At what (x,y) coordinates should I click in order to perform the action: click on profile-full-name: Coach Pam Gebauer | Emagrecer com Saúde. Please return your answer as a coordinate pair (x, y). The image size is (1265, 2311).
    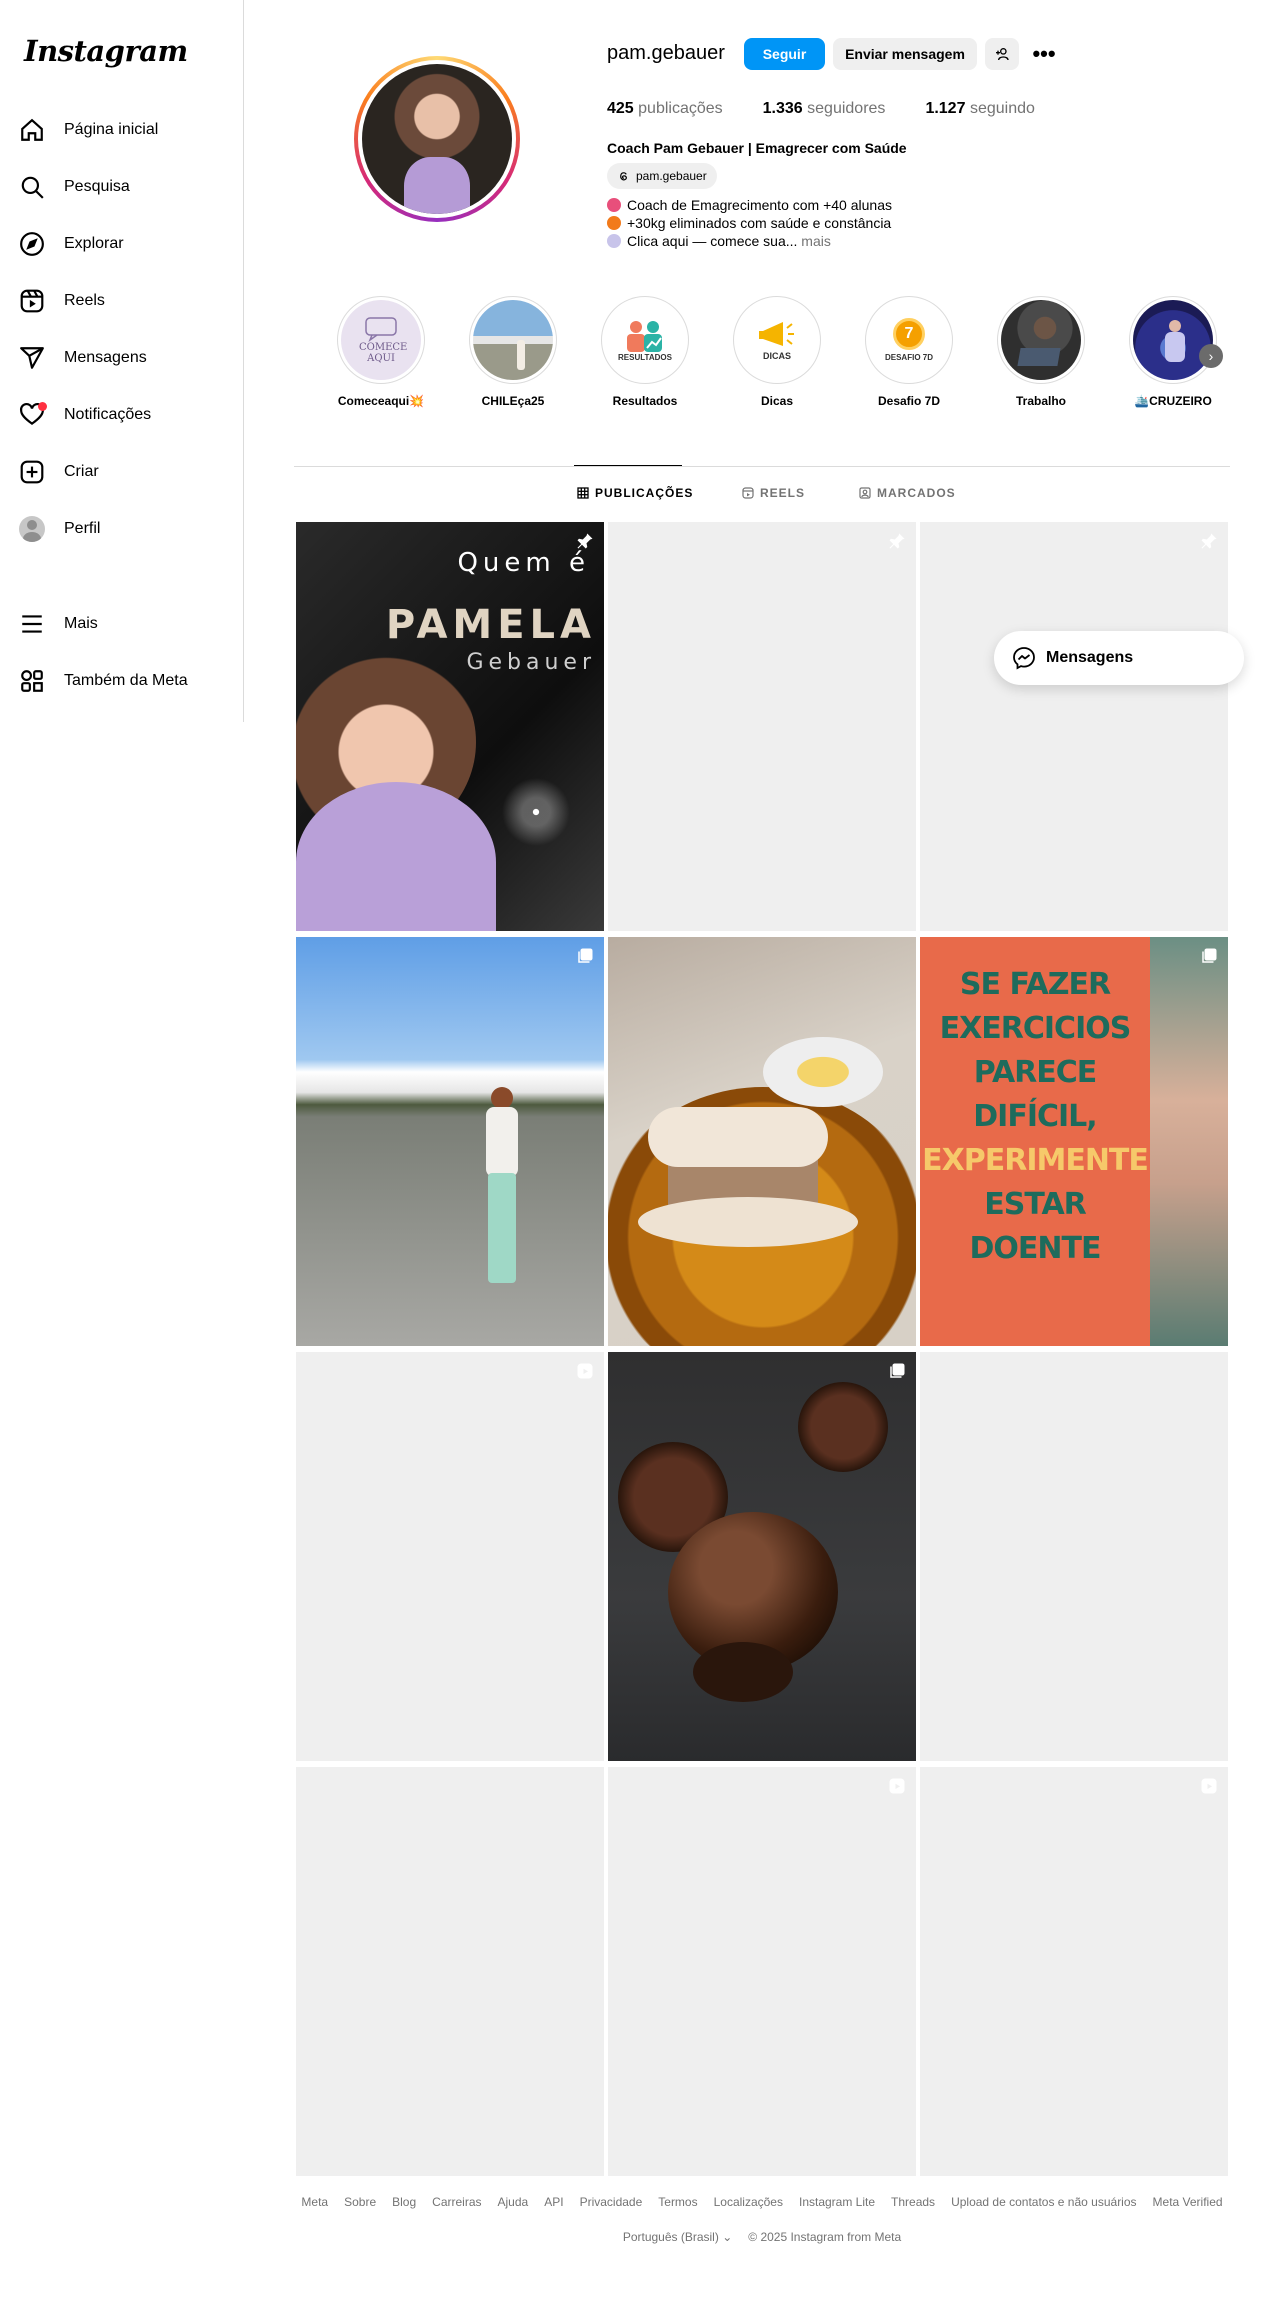
    Looking at the image, I should click on (757, 148).